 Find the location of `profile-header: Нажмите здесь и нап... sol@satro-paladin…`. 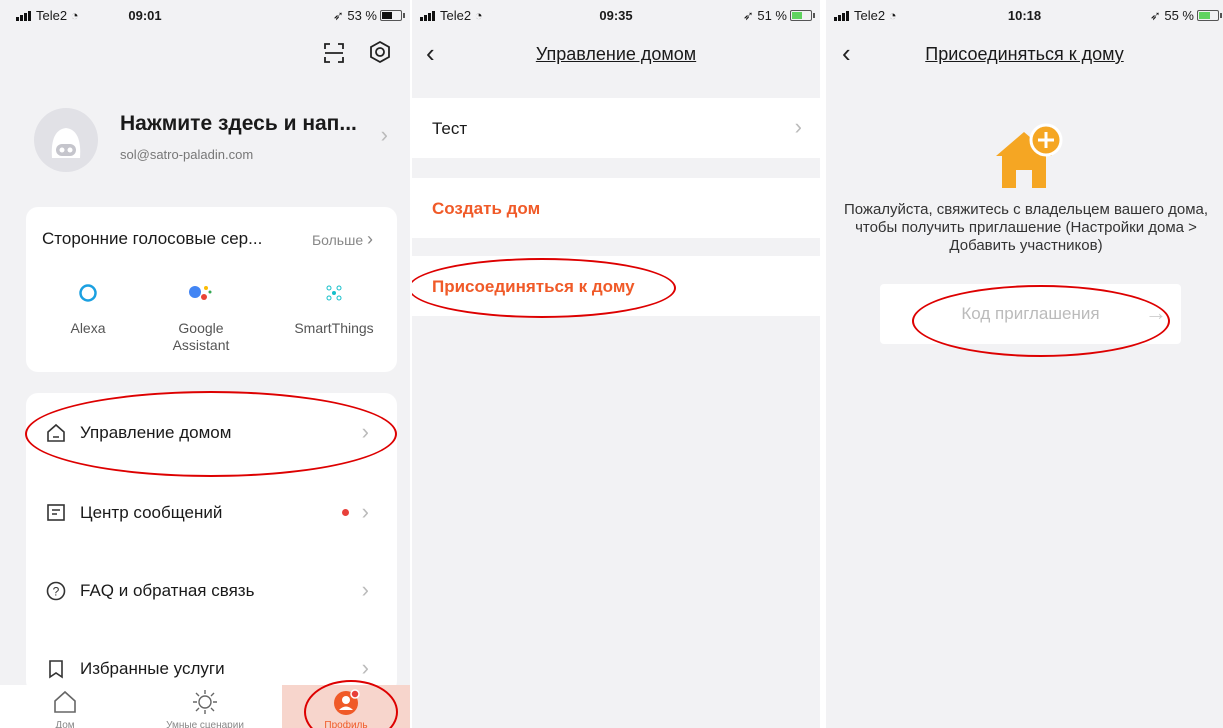

profile-header: Нажмите здесь и нап... sol@satro-paladin… is located at coordinates (205, 140).